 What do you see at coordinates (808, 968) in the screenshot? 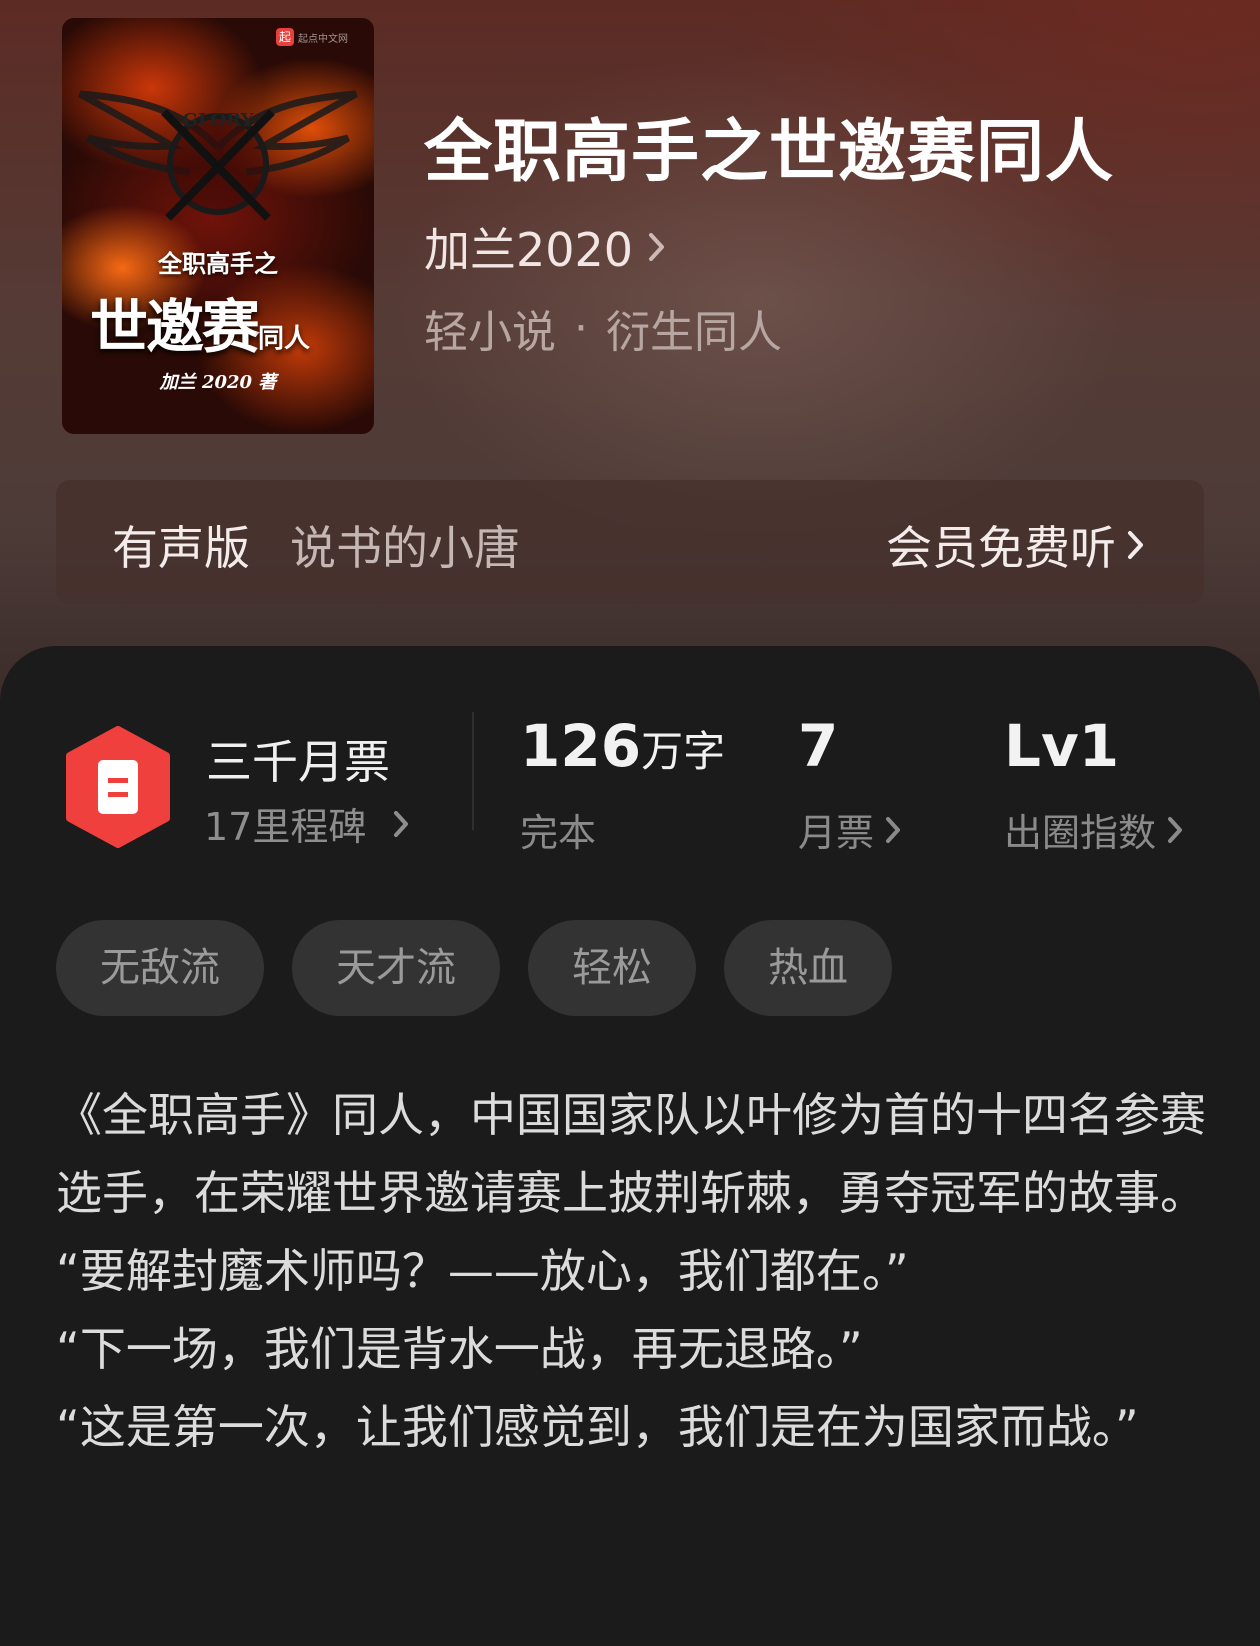
I see `tag-chip: 热血` at bounding box center [808, 968].